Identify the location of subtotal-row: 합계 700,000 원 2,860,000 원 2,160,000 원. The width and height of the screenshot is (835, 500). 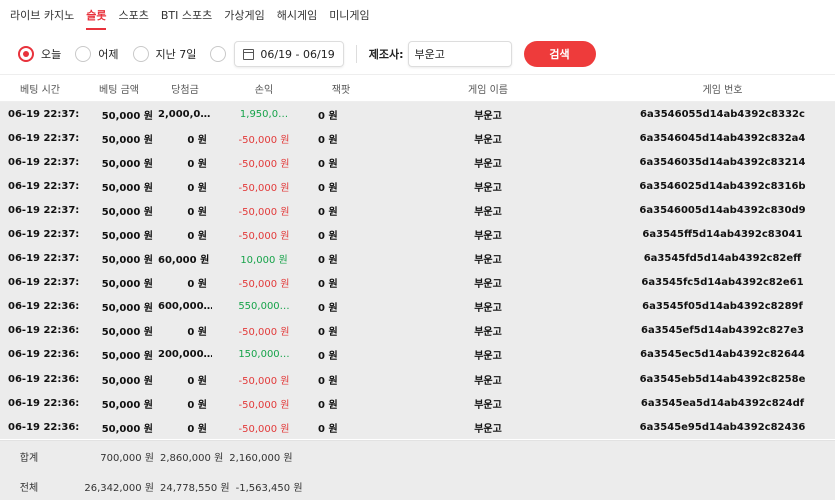
(417, 456).